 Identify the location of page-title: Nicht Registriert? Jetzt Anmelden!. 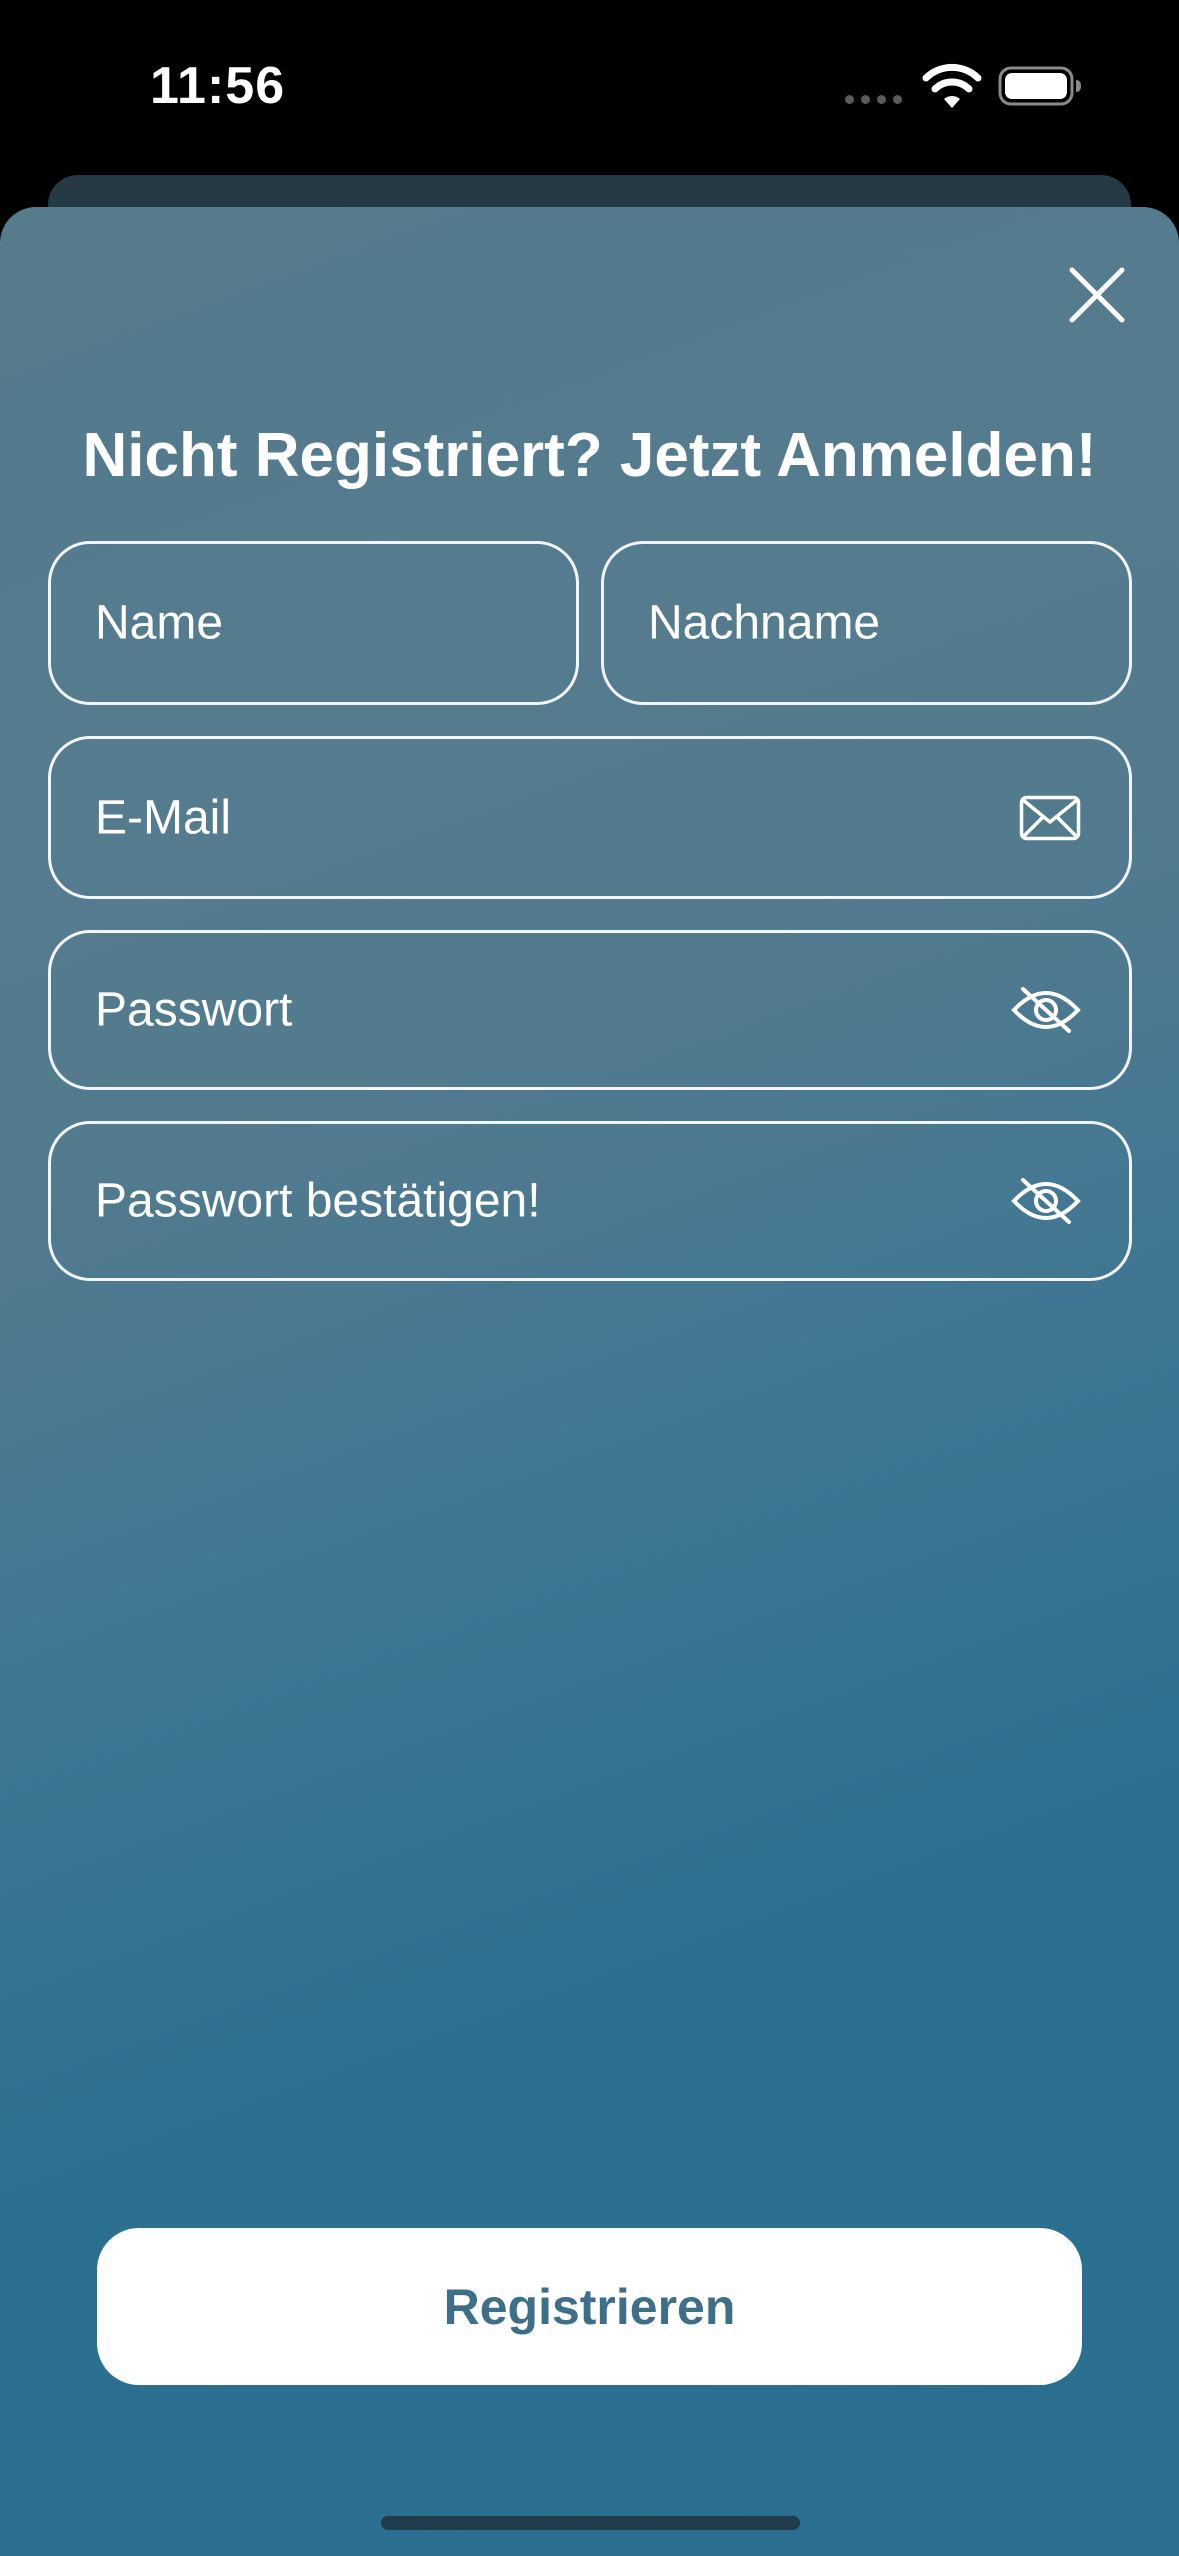
(589, 455).